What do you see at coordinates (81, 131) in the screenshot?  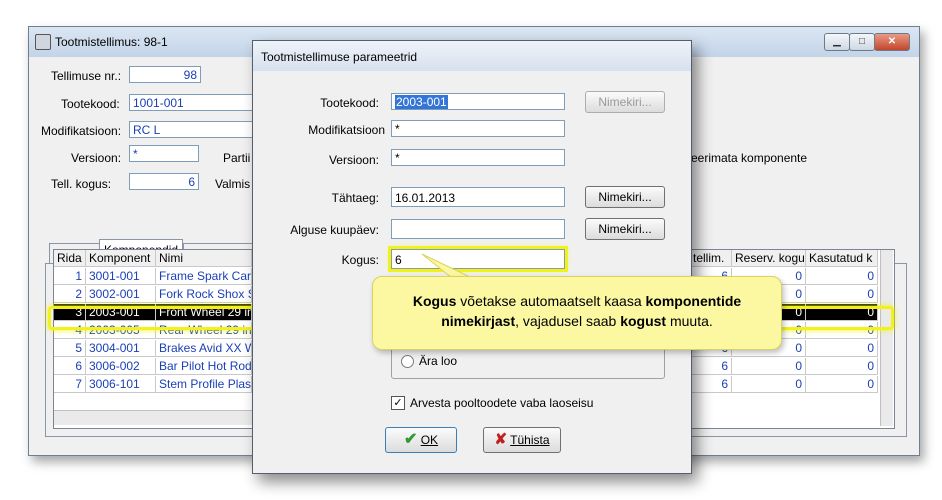 I see `main-modification-label: Modifikatsioon:` at bounding box center [81, 131].